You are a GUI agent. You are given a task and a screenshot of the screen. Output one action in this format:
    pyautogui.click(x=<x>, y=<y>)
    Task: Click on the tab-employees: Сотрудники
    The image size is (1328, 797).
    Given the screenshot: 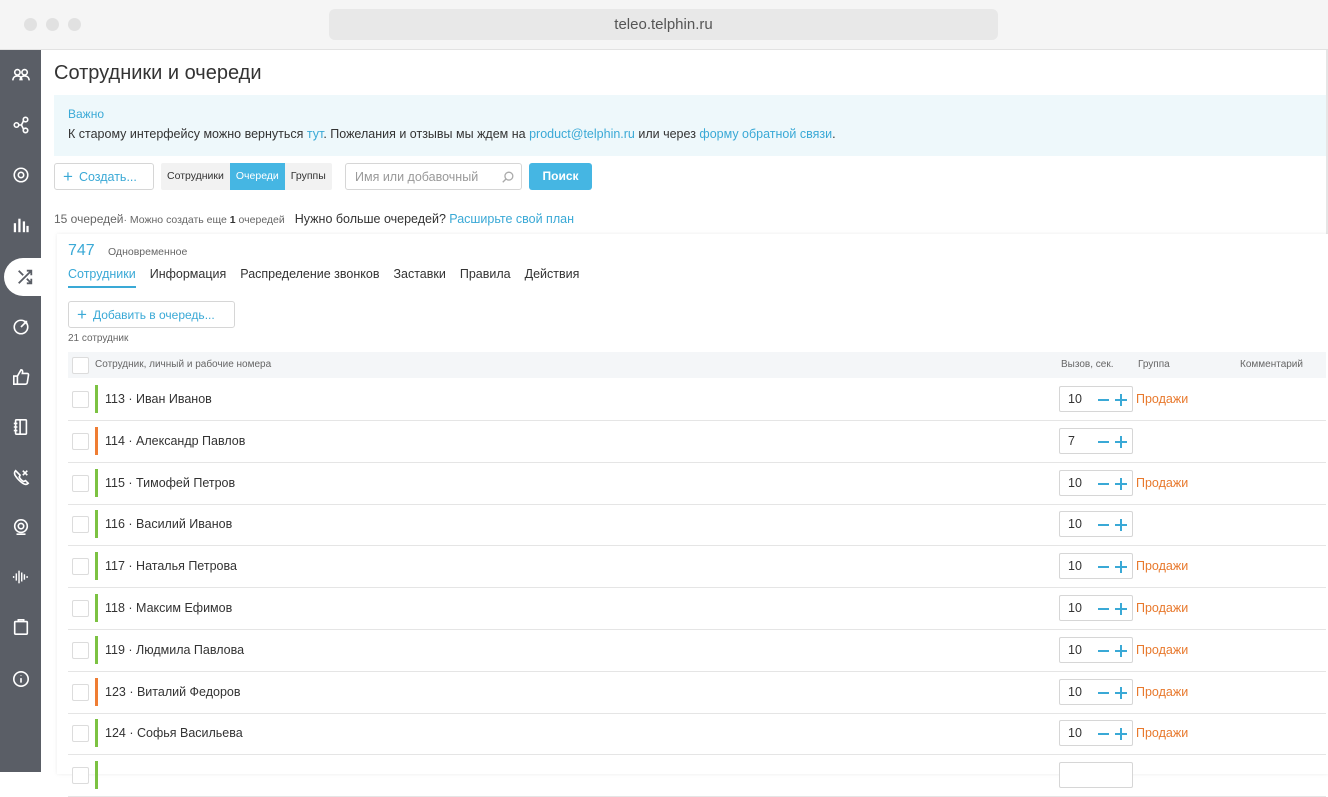 What is the action you would take?
    pyautogui.click(x=102, y=277)
    